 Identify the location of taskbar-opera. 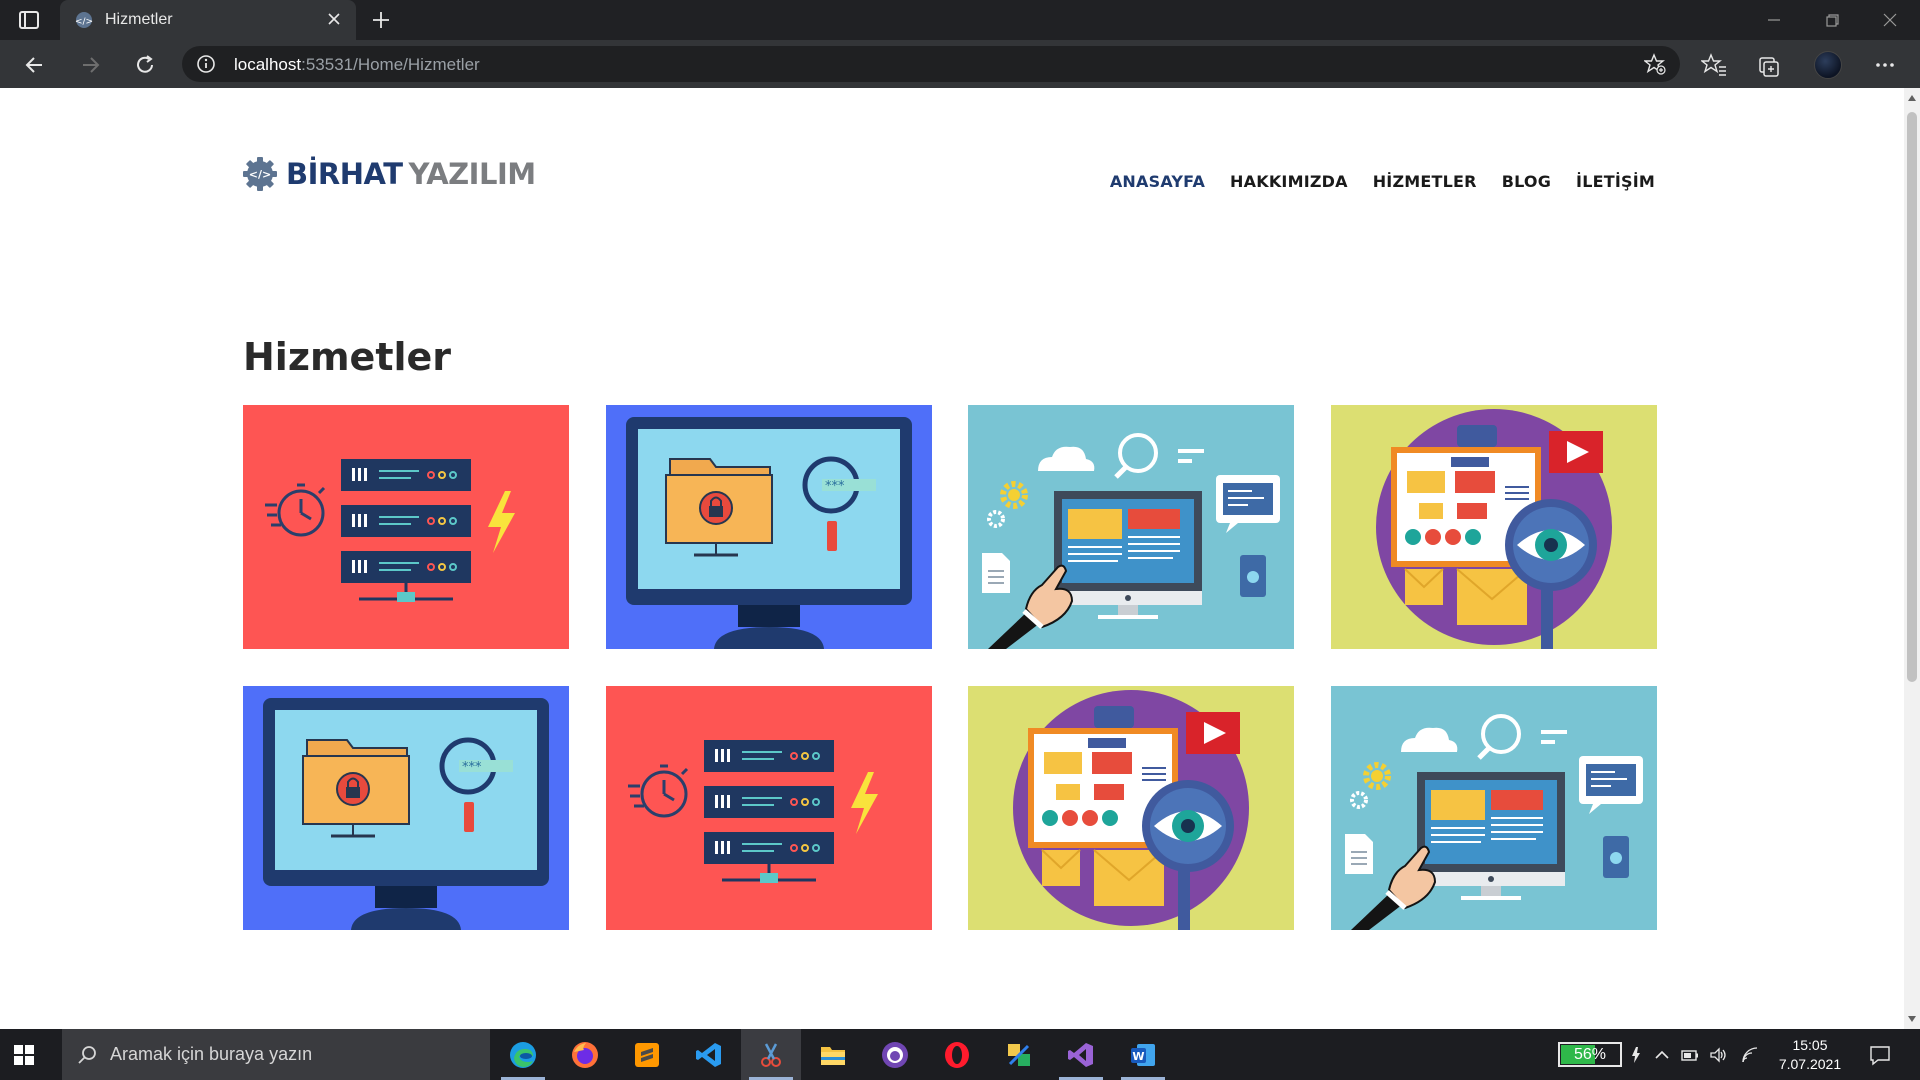
(957, 1054).